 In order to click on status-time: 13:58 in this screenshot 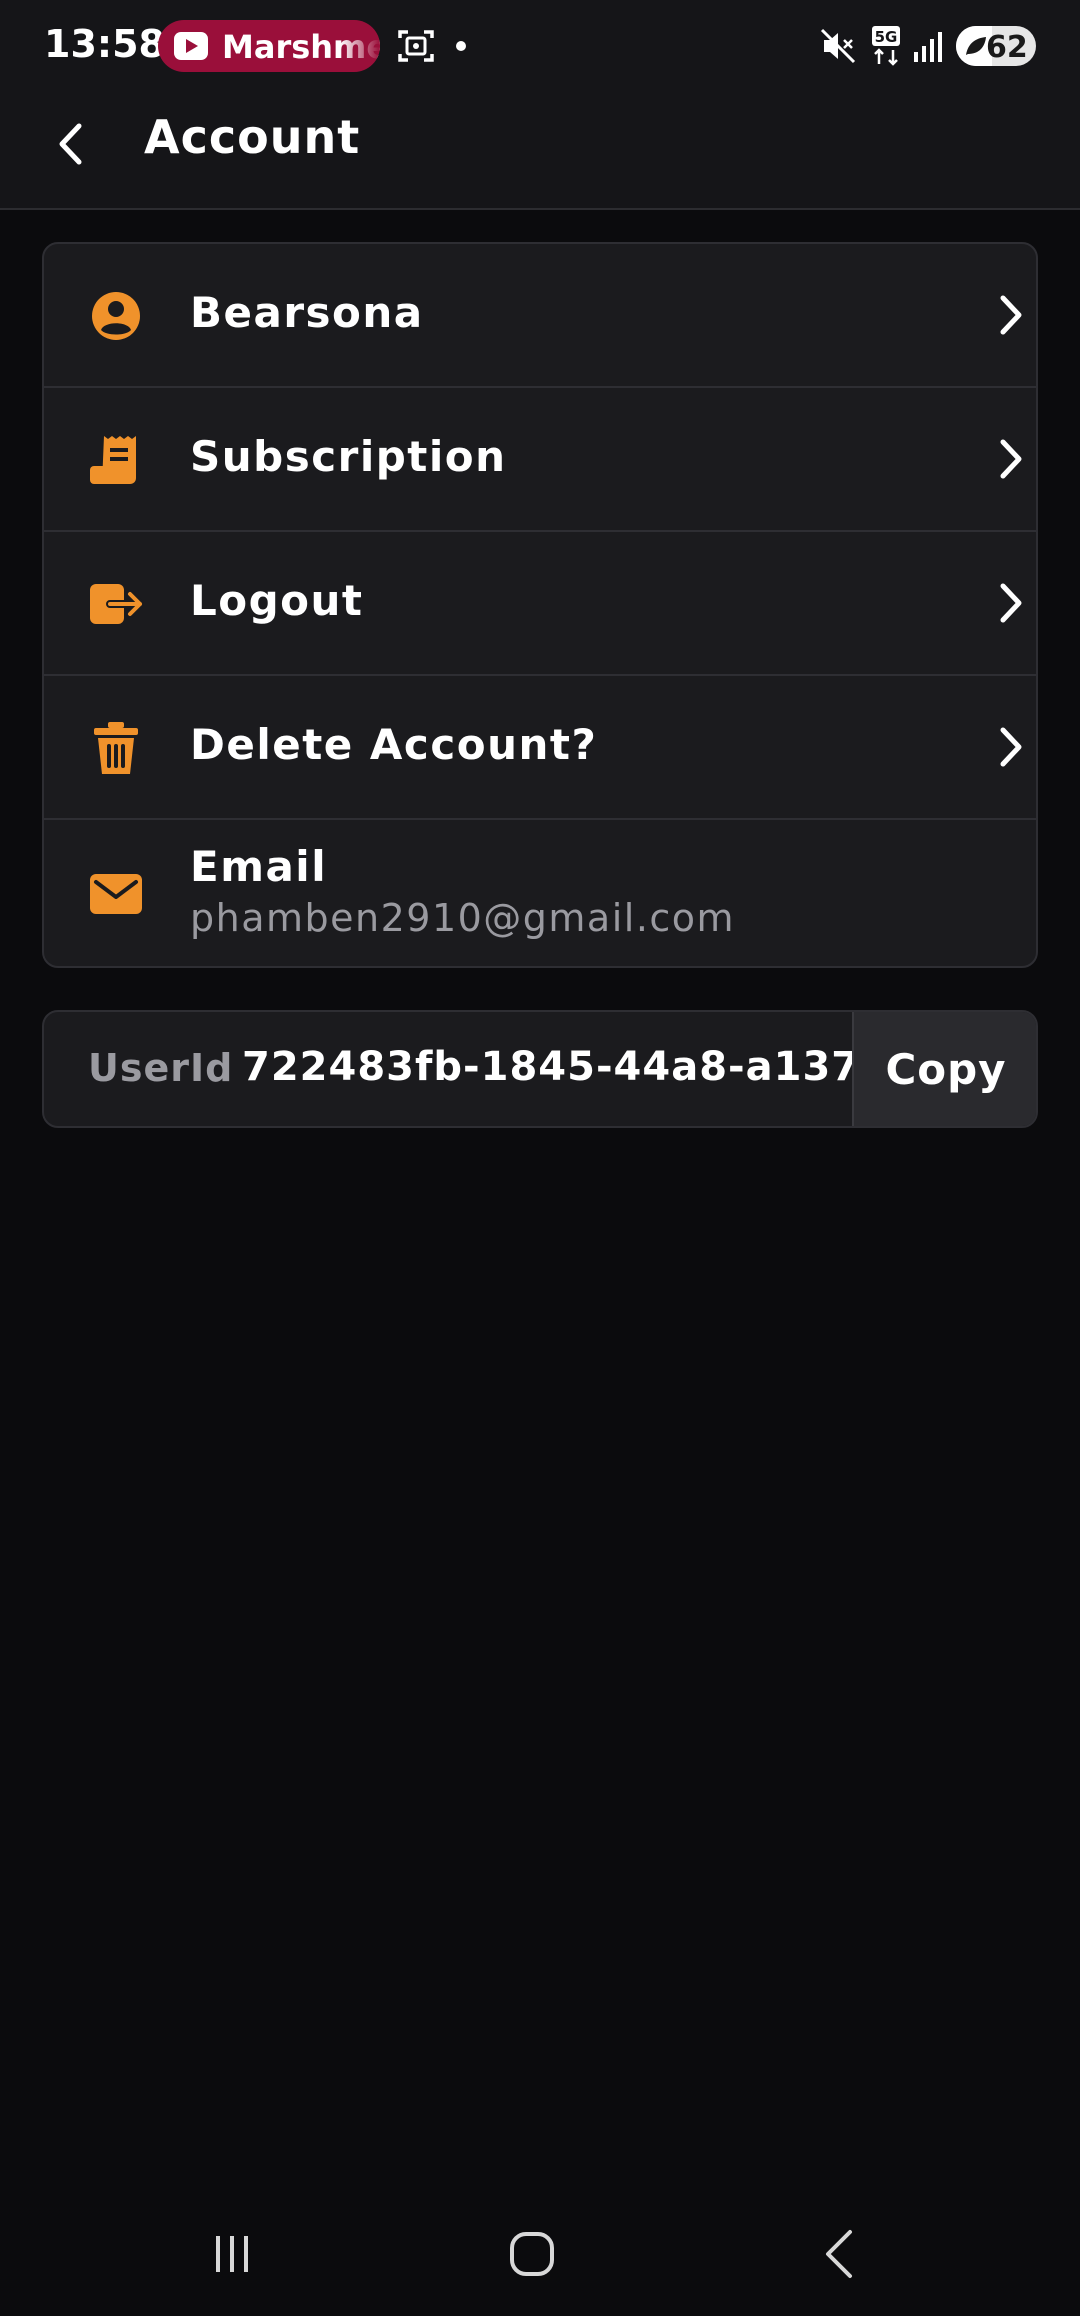, I will do `click(104, 44)`.